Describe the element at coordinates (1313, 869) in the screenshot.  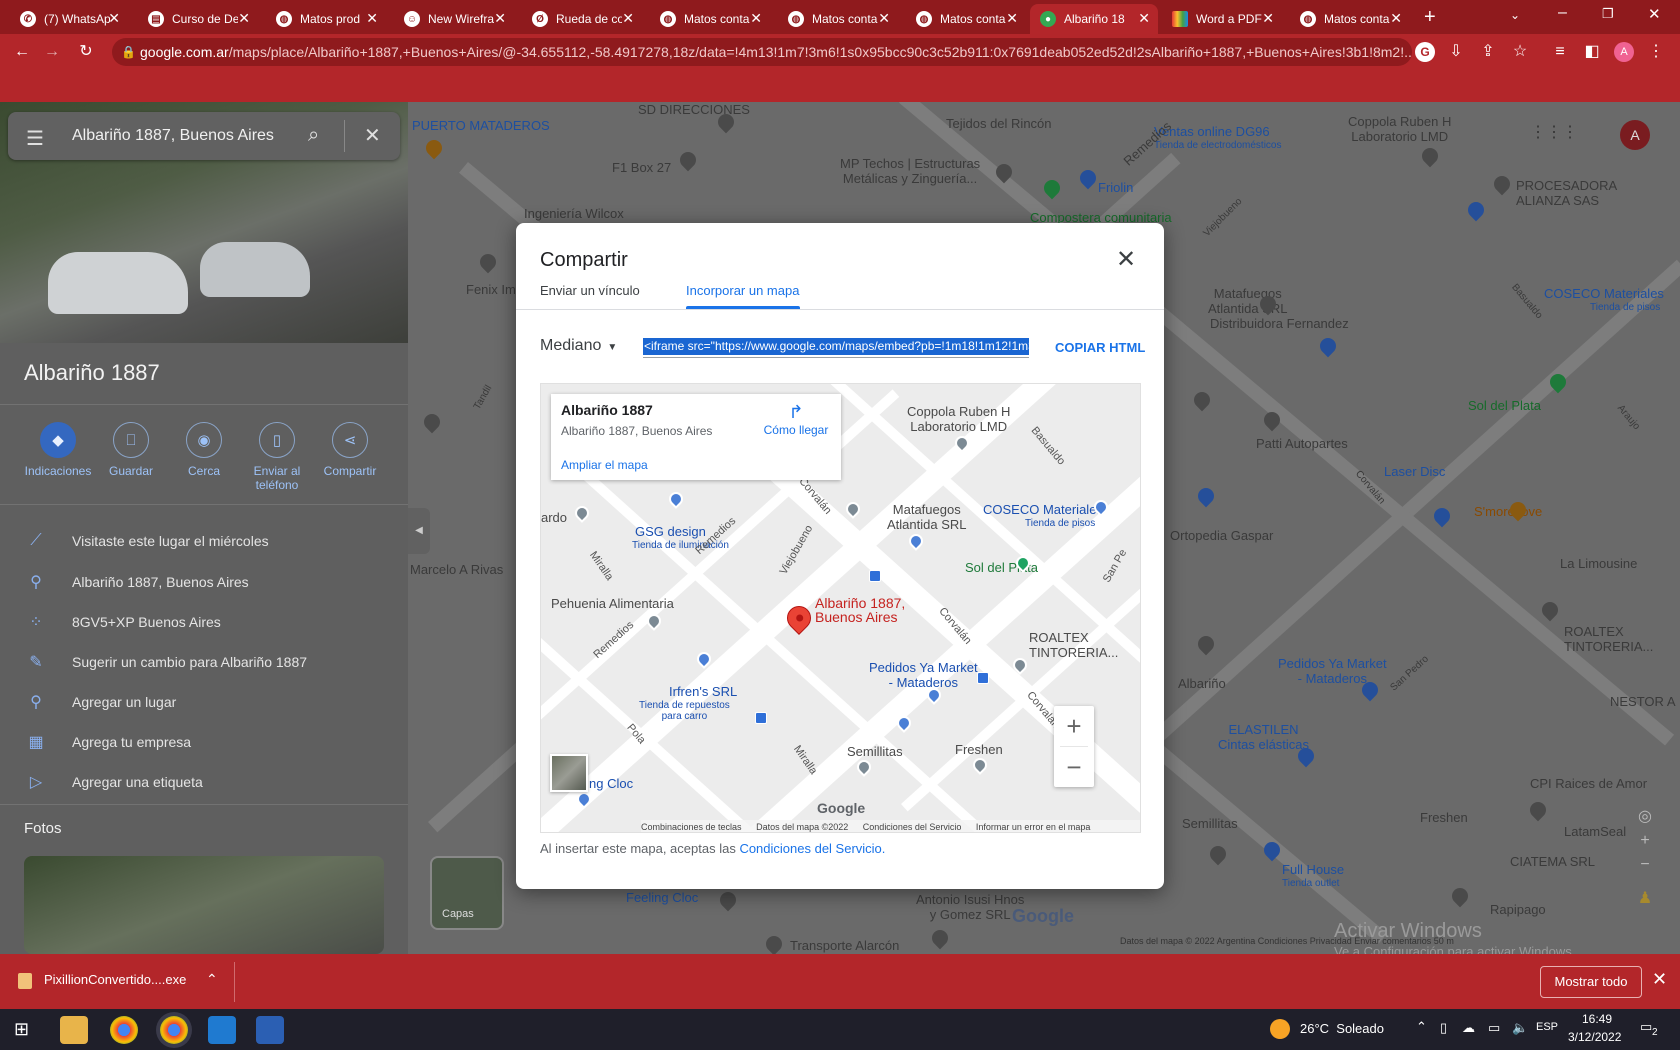
I see `map-label: Full House` at that location.